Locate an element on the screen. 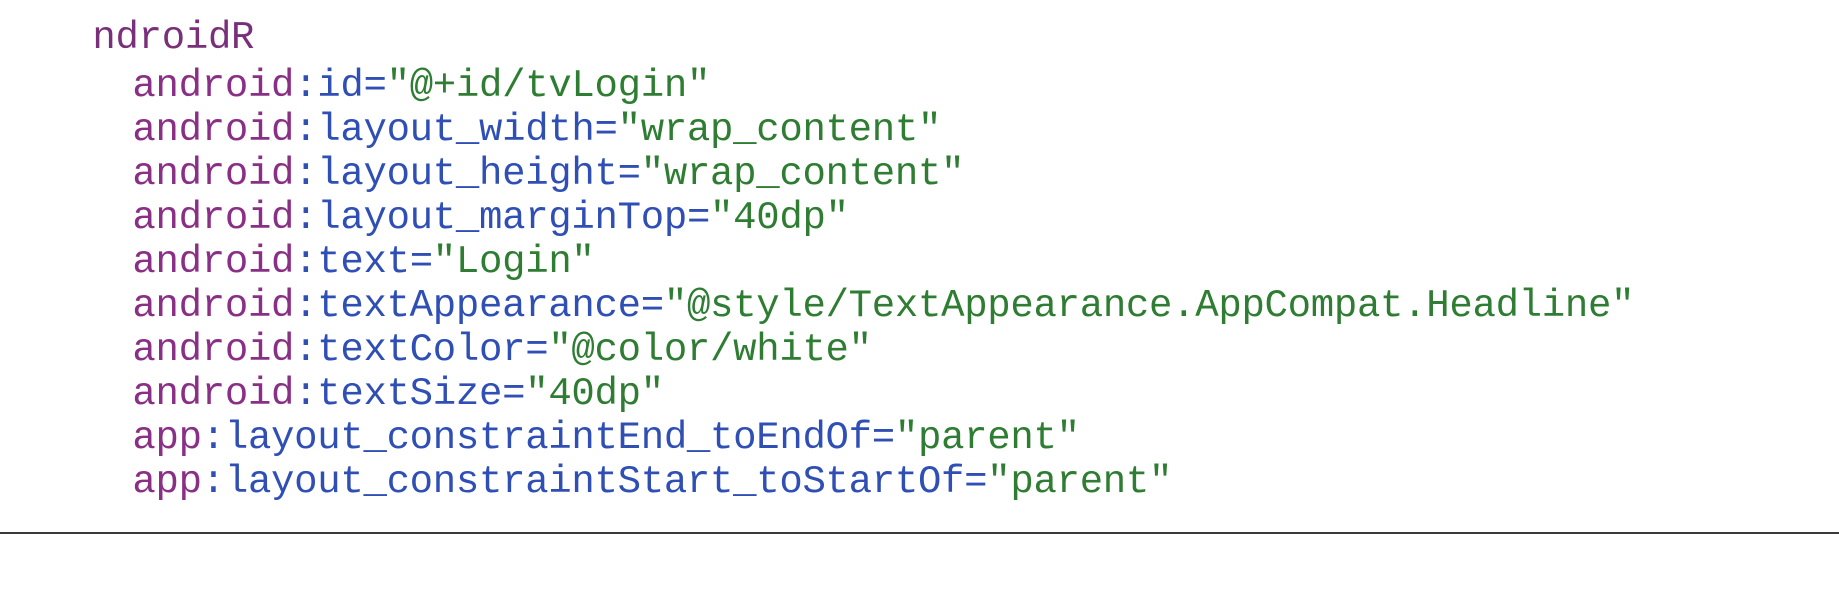 Image resolution: width=1839 pixels, height=590 pixels. equals-sign: = is located at coordinates (976, 482).